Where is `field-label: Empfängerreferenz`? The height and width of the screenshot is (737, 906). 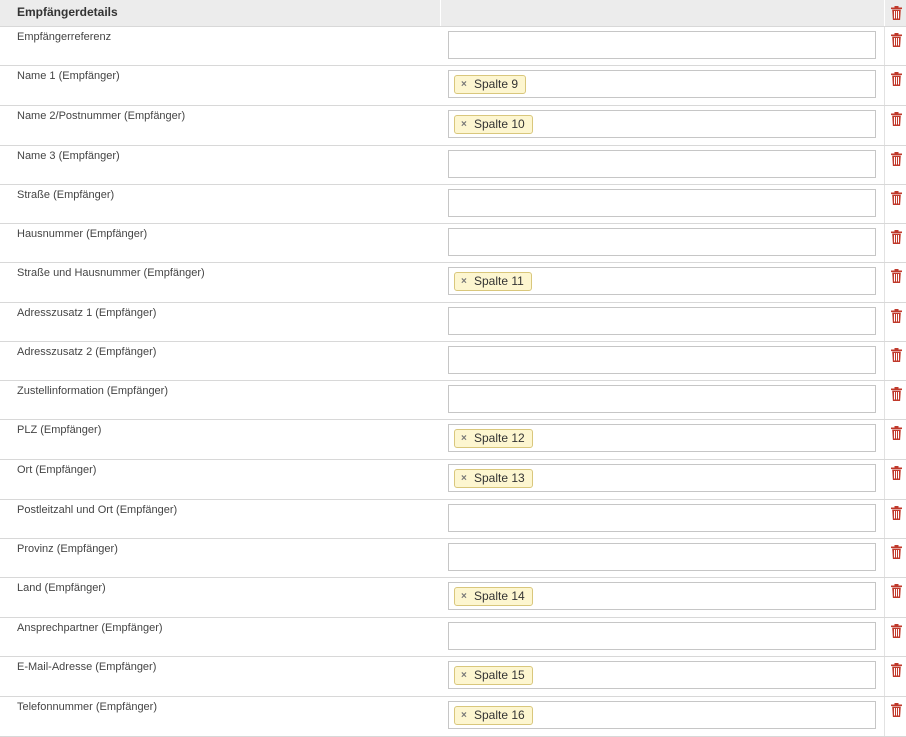
field-label: Empfängerreferenz is located at coordinates (64, 37).